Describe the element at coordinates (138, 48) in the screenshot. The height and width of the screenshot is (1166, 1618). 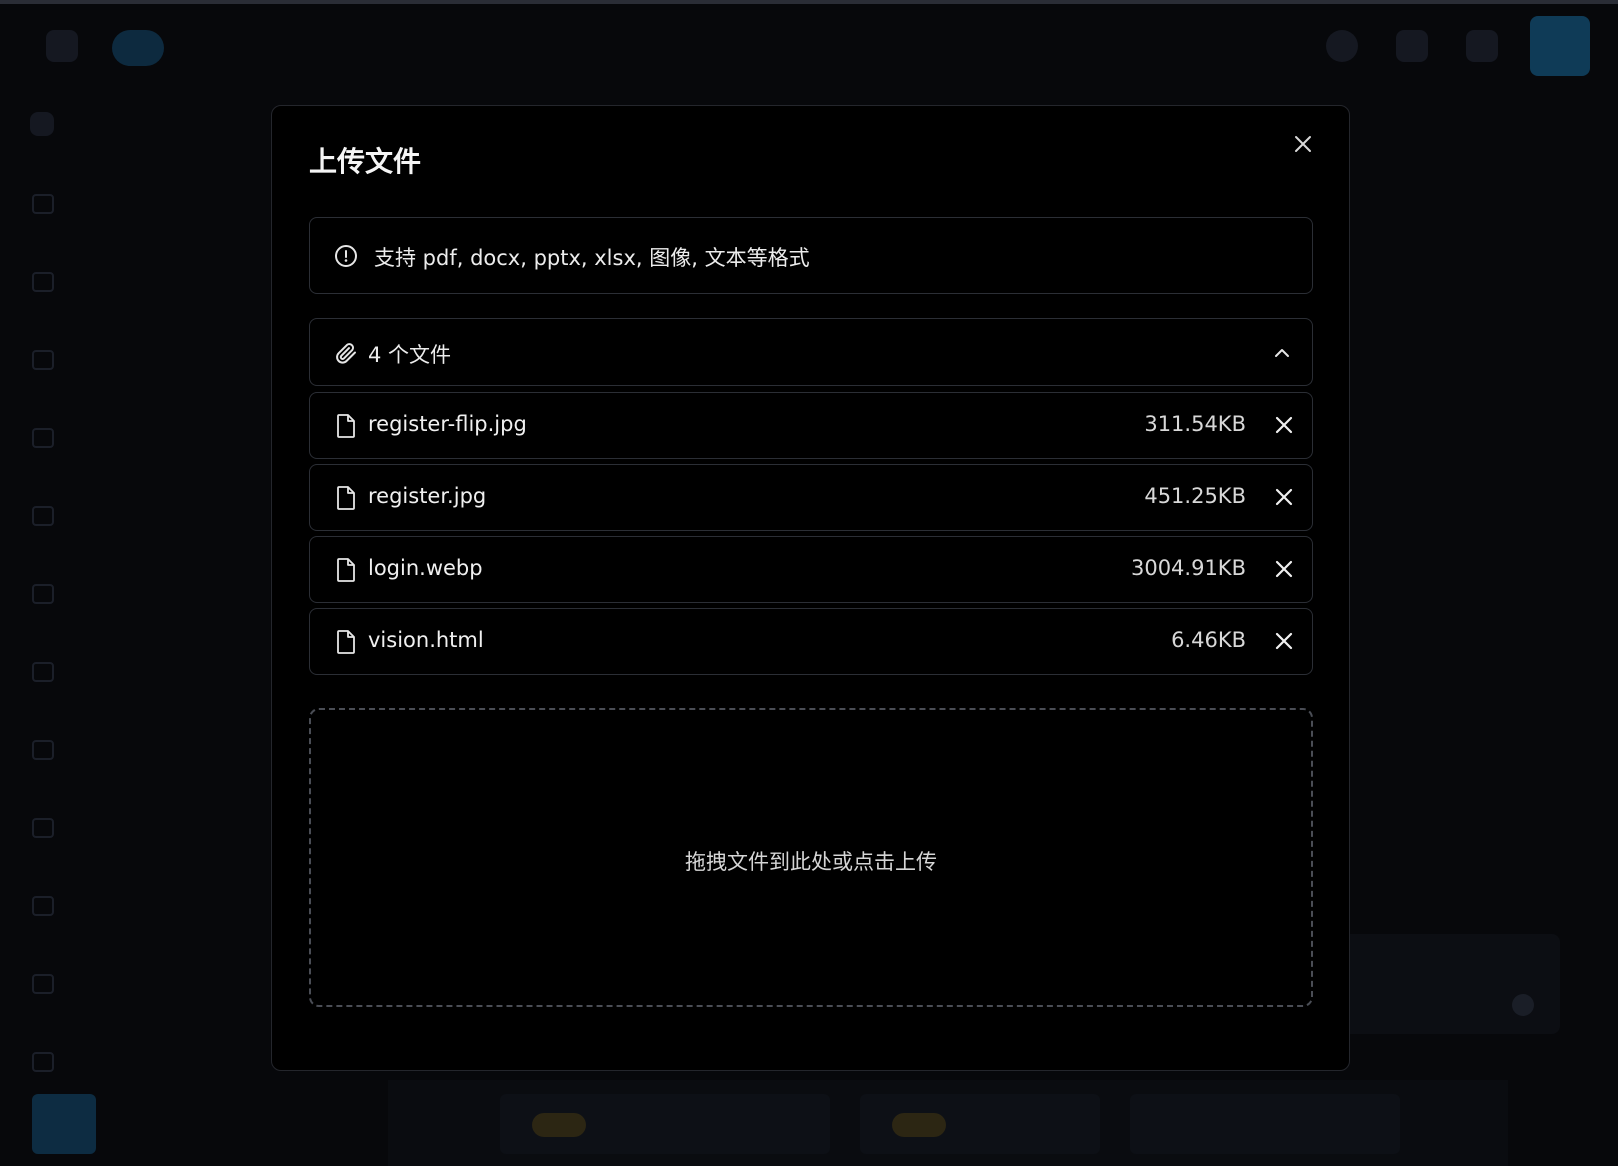
I see `app-logo` at that location.